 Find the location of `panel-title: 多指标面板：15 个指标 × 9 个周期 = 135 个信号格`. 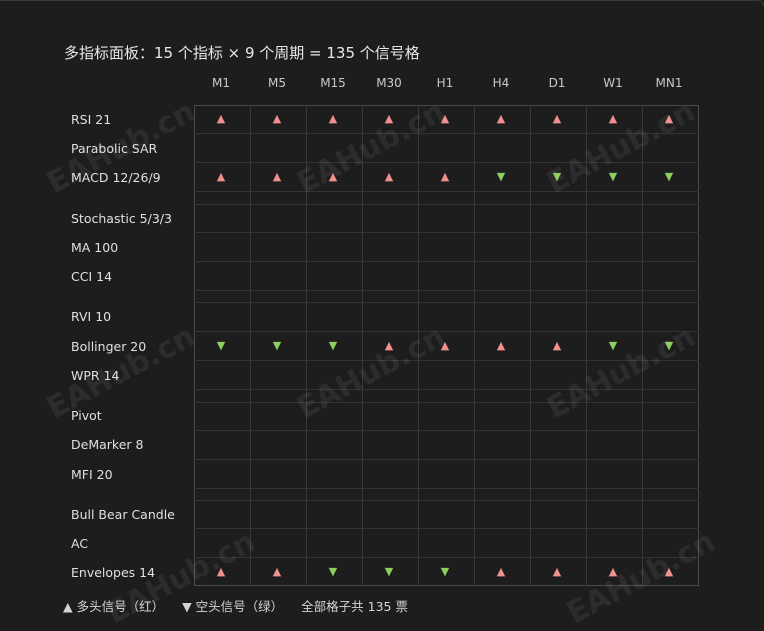

panel-title: 多指标面板：15 个指标 × 9 个周期 = 135 个信号格 is located at coordinates (242, 53).